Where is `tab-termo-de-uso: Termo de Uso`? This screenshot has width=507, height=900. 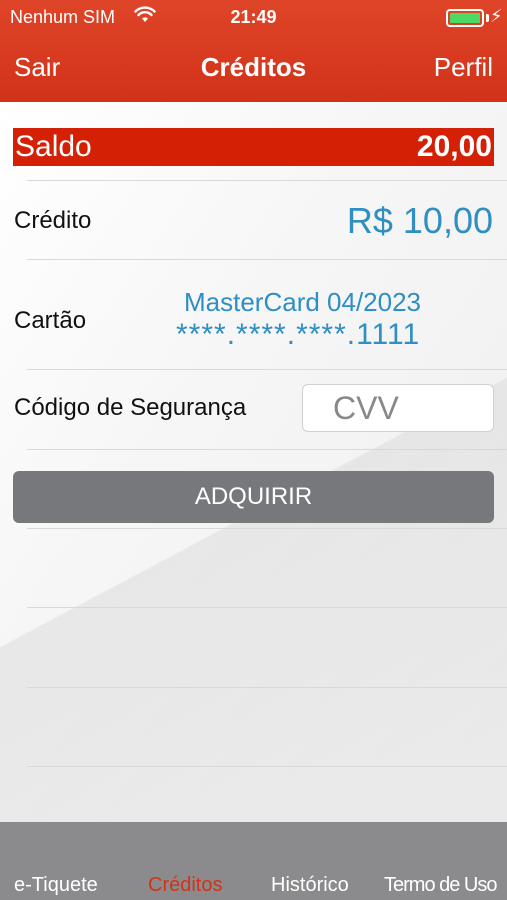
tab-termo-de-uso: Termo de Uso is located at coordinates (440, 885).